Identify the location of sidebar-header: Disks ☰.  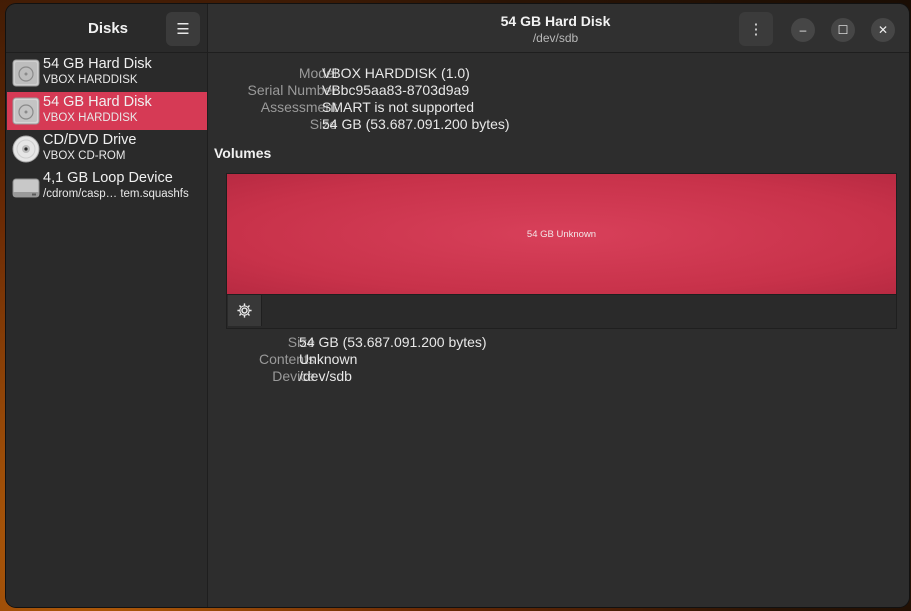
(106, 28).